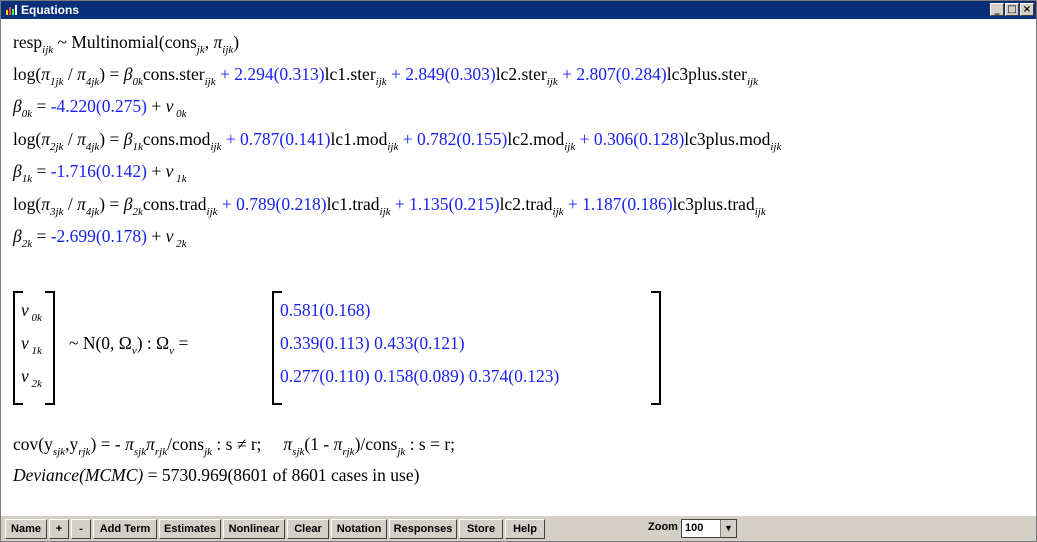 This screenshot has height=542, width=1037. What do you see at coordinates (281, 475) in the screenshot?
I see `deviance-value: = 5730.969(8601 of 8601 cases in use)` at bounding box center [281, 475].